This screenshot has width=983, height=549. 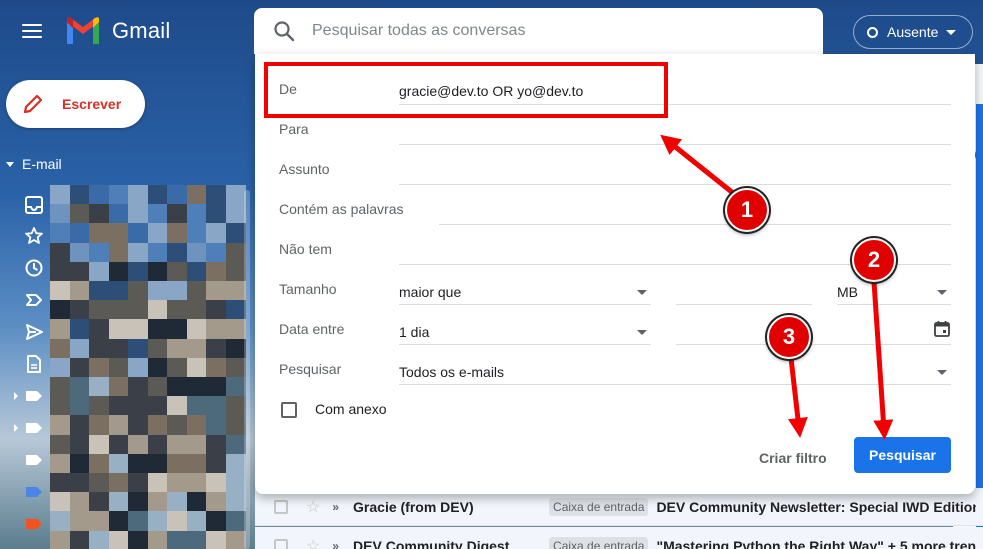 I want to click on inbox-icon, so click(x=34, y=205).